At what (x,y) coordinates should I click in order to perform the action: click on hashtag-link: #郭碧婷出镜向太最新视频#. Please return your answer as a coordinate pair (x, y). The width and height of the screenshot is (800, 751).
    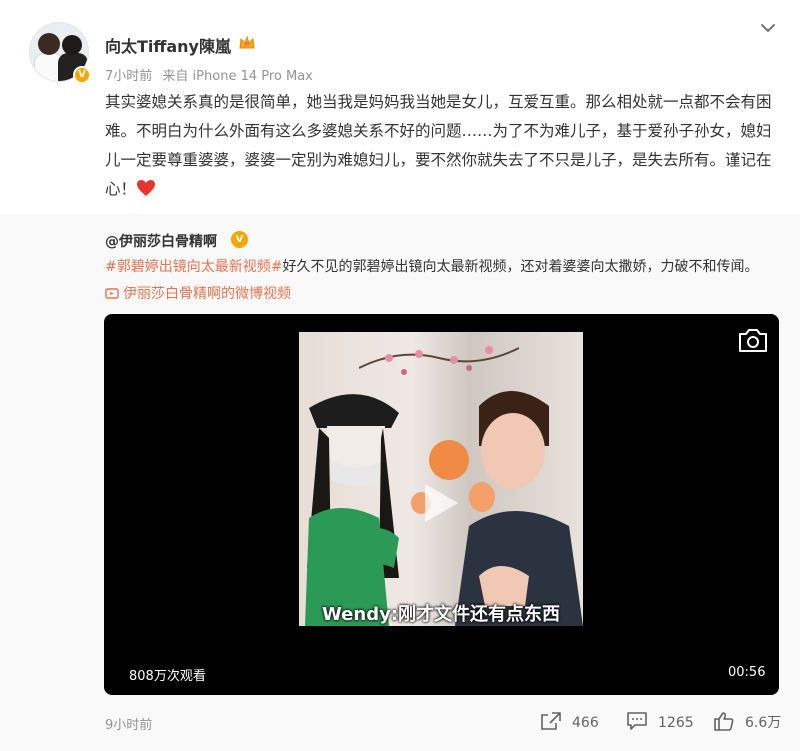
    Looking at the image, I should click on (193, 267).